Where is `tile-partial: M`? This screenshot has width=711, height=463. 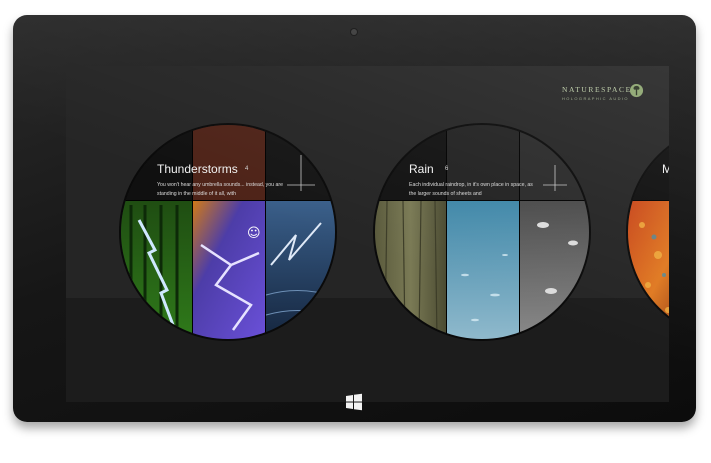 tile-partial: M is located at coordinates (647, 232).